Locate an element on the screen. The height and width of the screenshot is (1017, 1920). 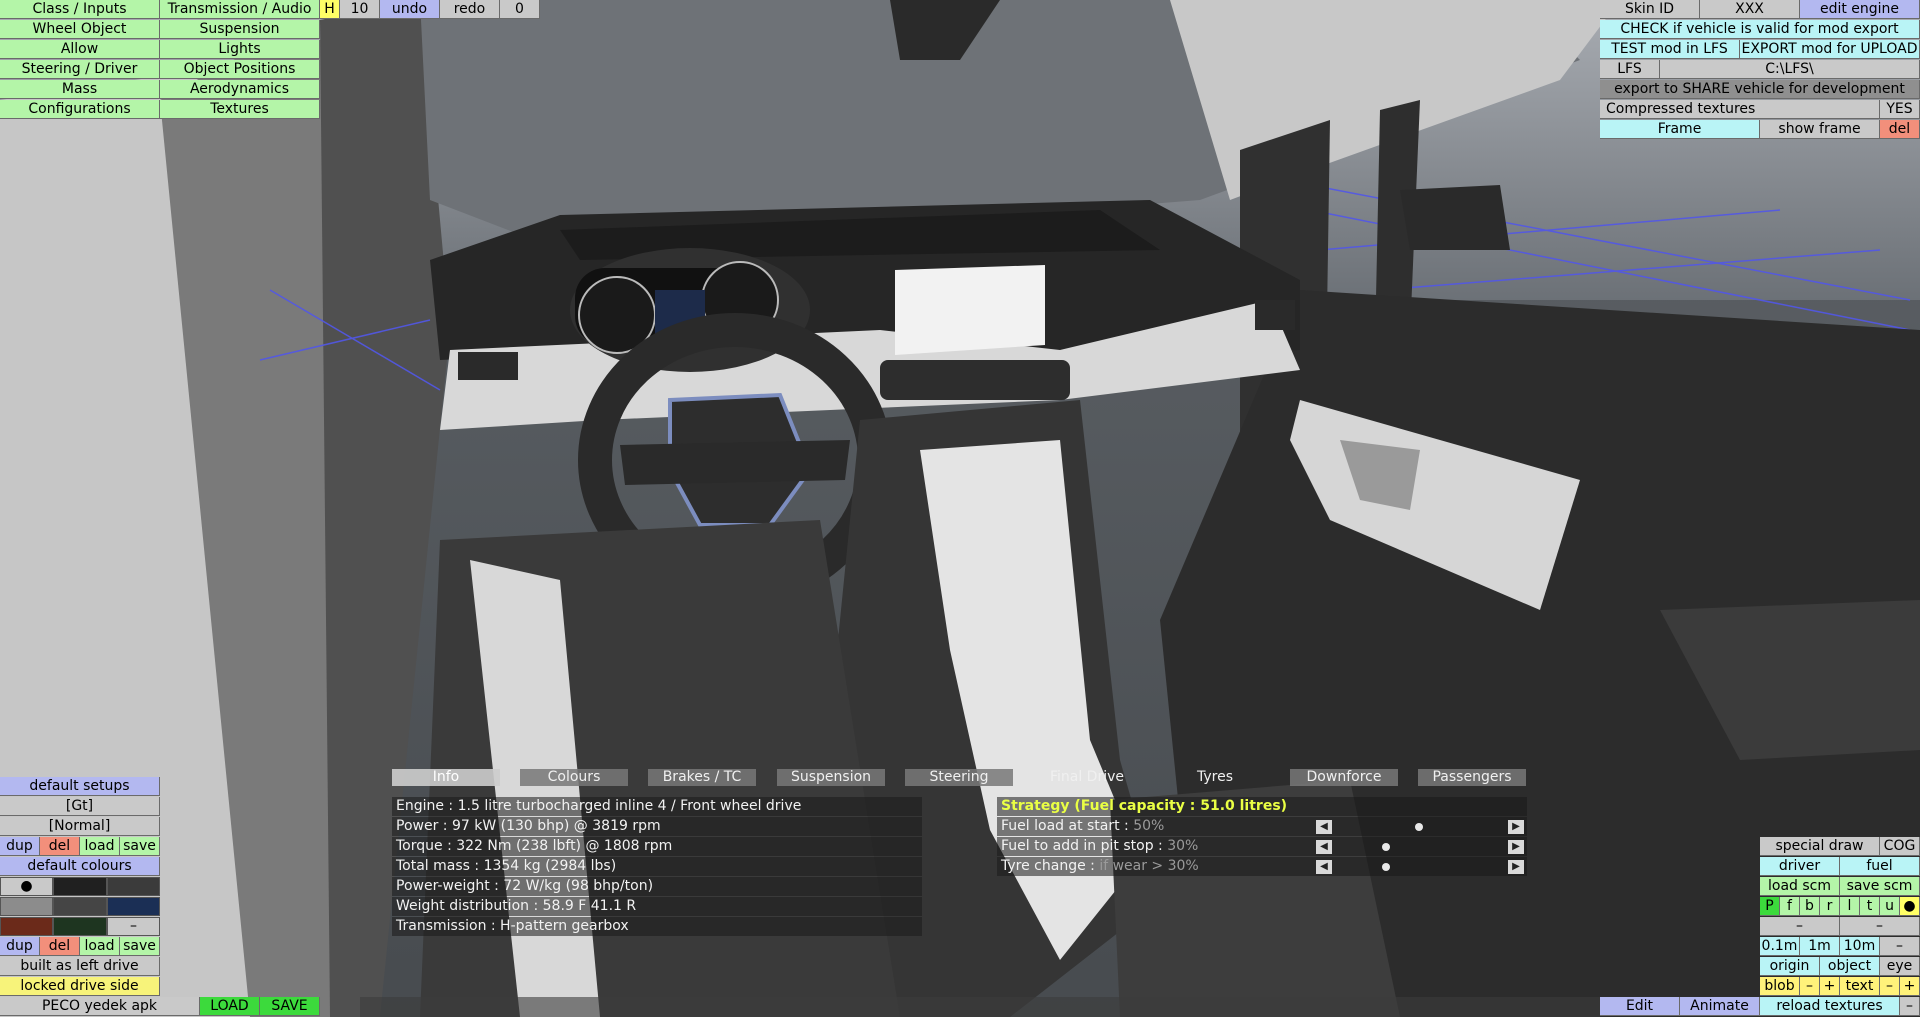
show-frame-button: show frame is located at coordinates (1820, 129).